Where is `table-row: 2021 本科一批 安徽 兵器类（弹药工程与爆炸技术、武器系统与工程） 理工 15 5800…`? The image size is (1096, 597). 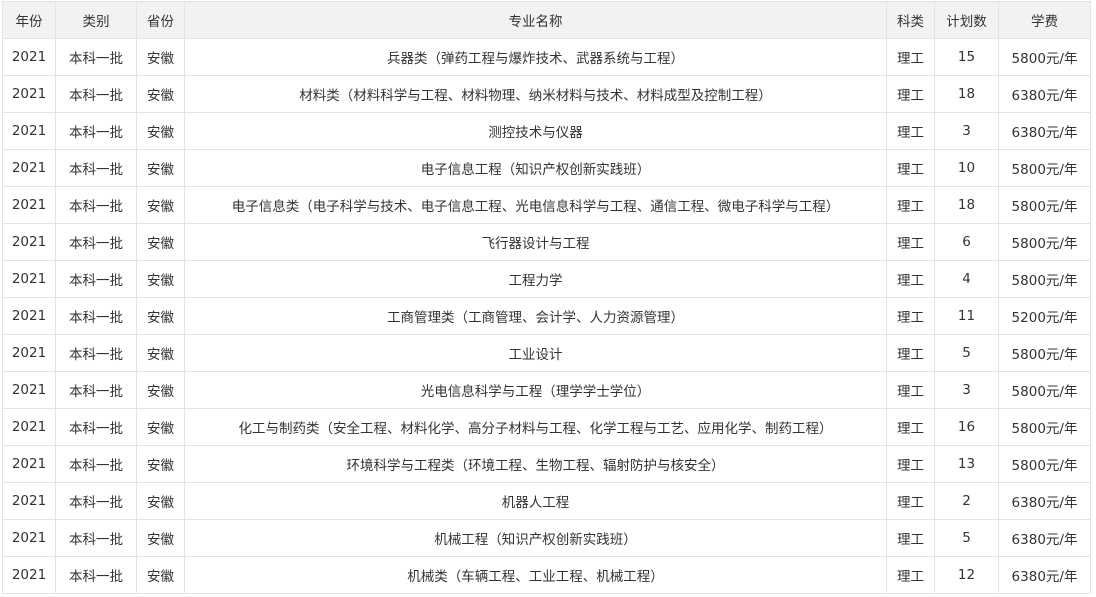 table-row: 2021 本科一批 安徽 兵器类（弹药工程与爆炸技术、武器系统与工程） 理工 15 5800… is located at coordinates (546, 57).